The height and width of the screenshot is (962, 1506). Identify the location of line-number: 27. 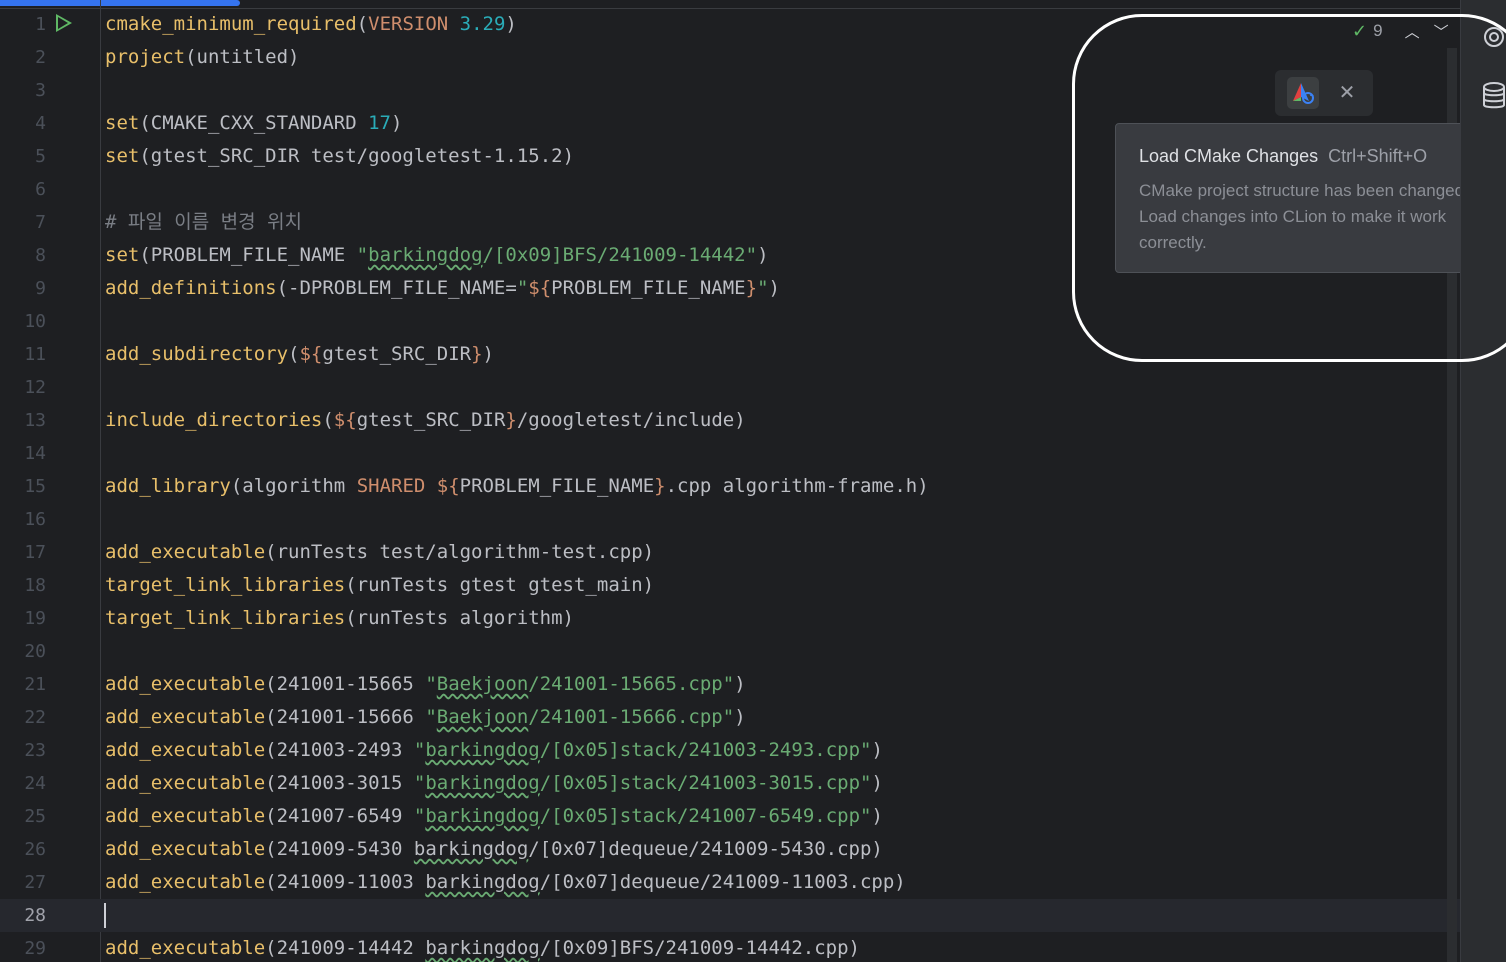
(23, 882).